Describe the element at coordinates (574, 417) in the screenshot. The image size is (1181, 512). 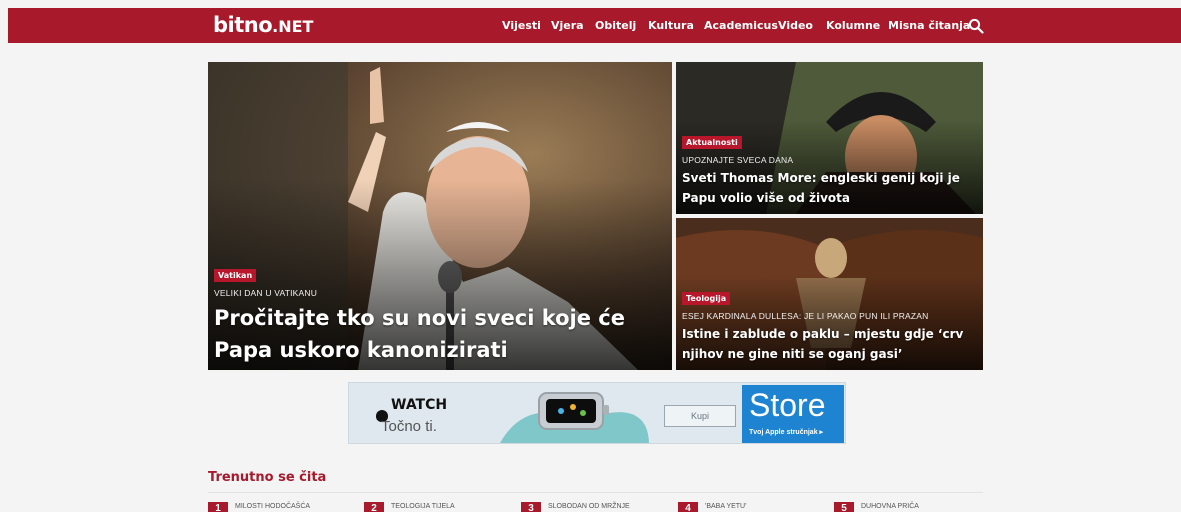
I see `watch-image` at that location.